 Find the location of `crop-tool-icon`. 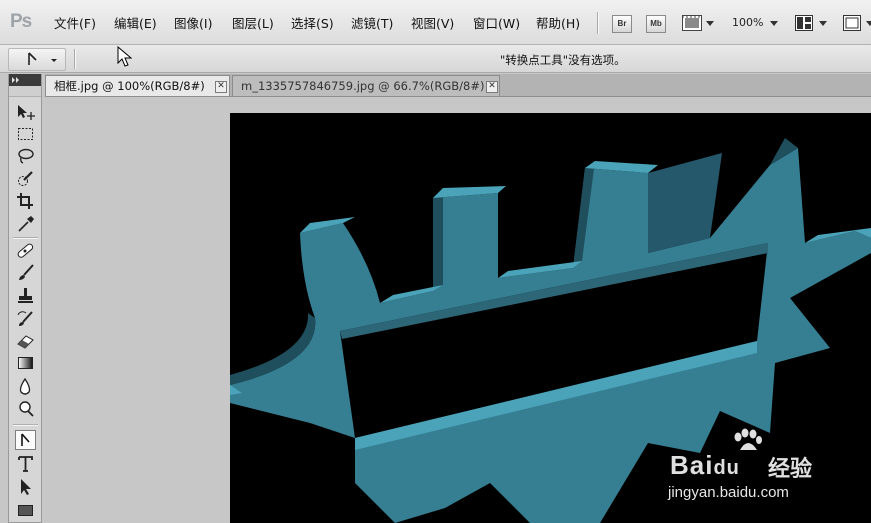

crop-tool-icon is located at coordinates (25, 201).